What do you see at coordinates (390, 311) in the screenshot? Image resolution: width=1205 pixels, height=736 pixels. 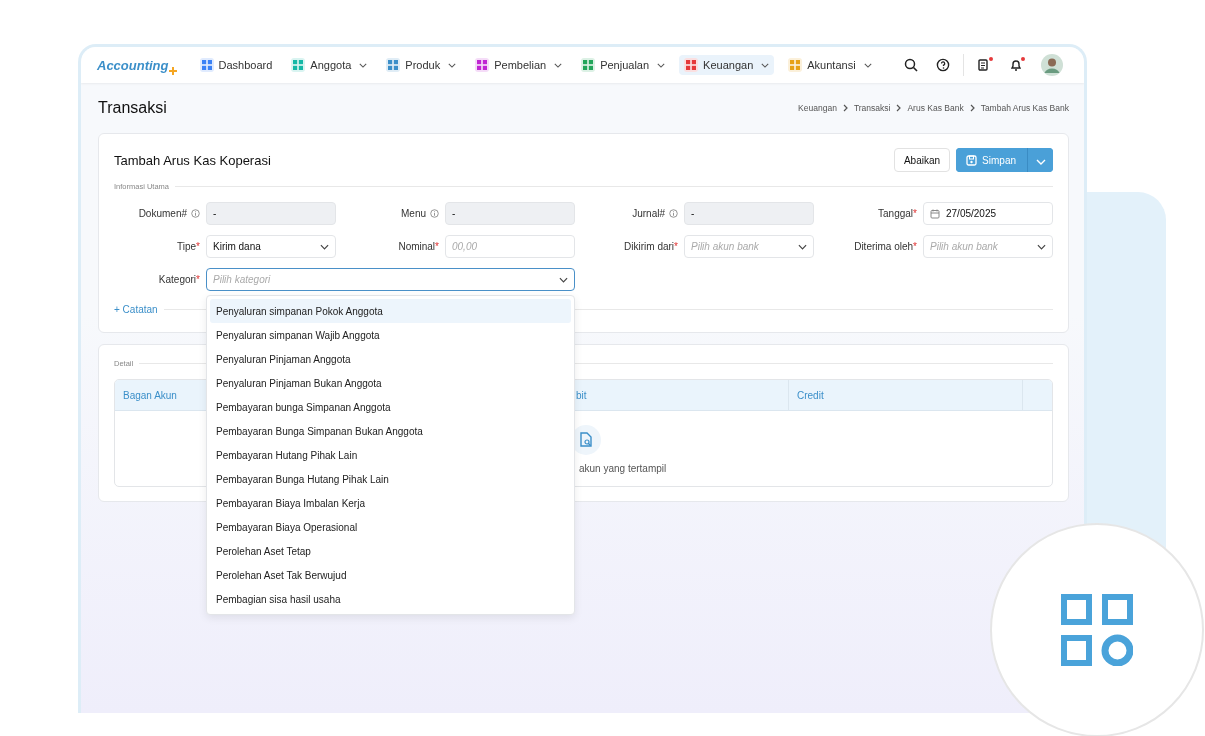 I see `dropdown-option: Penyaluran simpanan Pokok Anggota` at bounding box center [390, 311].